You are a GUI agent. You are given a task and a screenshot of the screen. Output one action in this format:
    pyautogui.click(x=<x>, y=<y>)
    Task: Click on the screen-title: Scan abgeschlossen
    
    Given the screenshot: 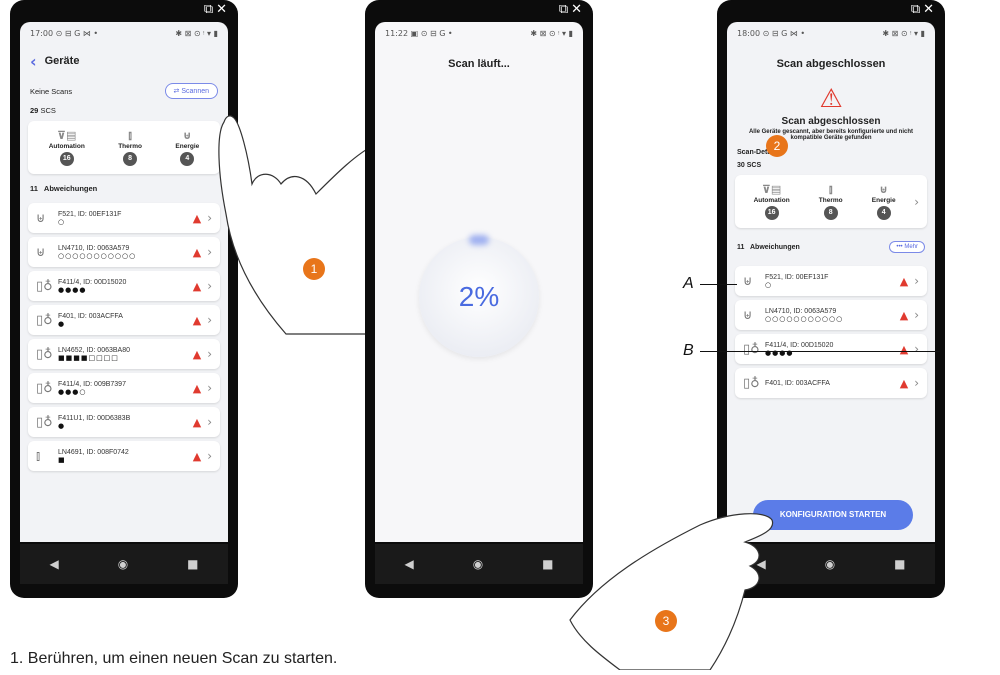 What is the action you would take?
    pyautogui.click(x=831, y=64)
    